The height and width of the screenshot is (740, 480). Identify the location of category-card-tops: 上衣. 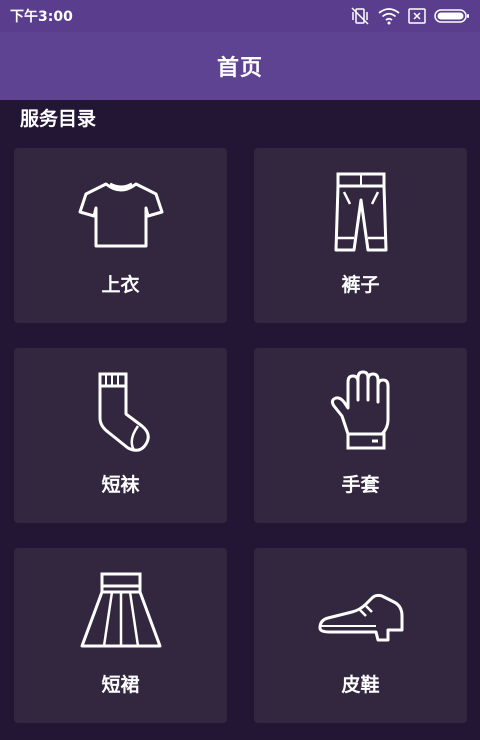
(120, 235).